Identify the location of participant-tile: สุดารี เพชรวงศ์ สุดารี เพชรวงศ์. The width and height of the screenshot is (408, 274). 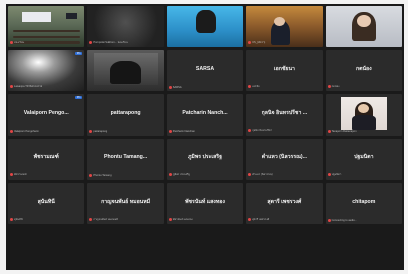
(284, 203).